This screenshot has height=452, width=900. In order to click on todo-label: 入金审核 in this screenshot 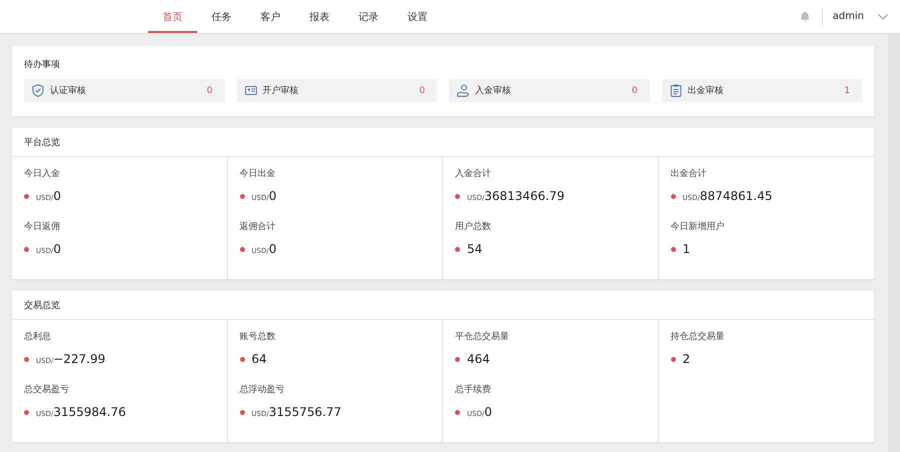, I will do `click(493, 90)`.